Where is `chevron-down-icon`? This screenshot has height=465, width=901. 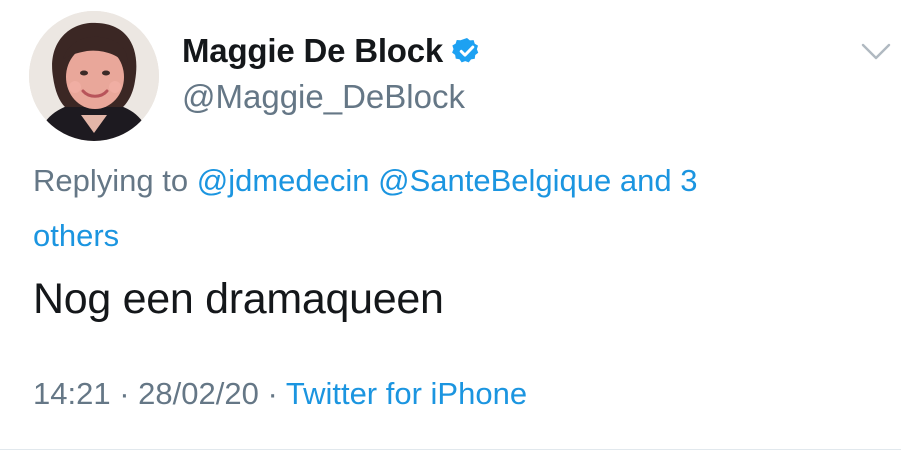
chevron-down-icon is located at coordinates (876, 52).